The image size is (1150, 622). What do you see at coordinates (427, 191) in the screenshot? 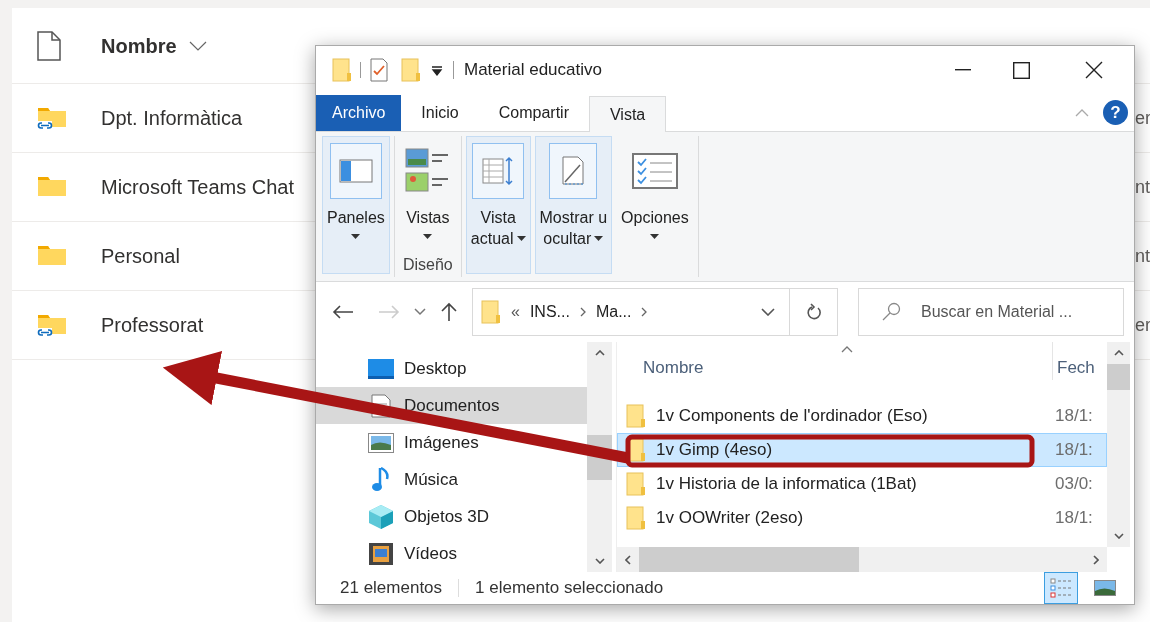
I see `ribbon-button: Vistas` at bounding box center [427, 191].